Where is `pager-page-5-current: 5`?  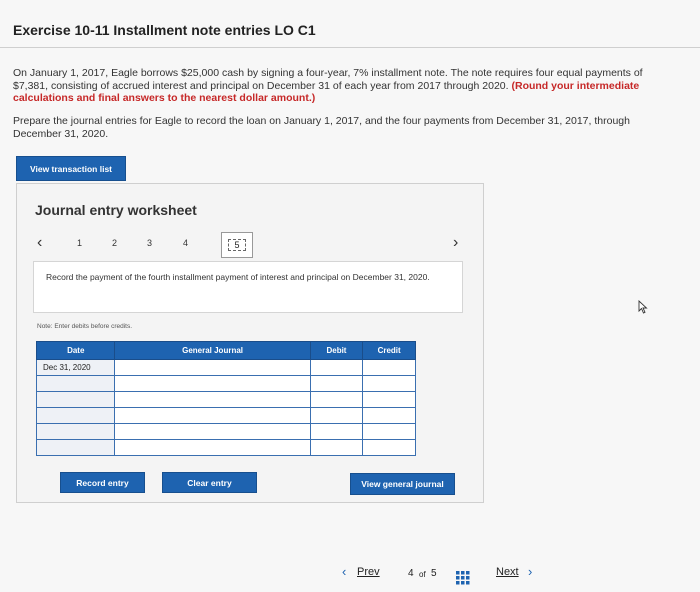
pager-page-5-current: 5 is located at coordinates (237, 245).